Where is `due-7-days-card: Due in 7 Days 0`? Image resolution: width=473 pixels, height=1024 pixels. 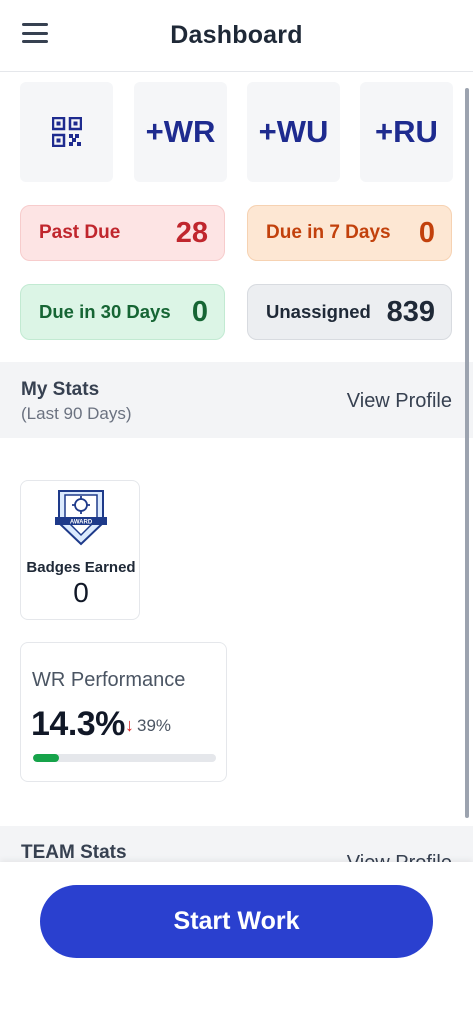
due-7-days-card: Due in 7 Days 0 is located at coordinates (349, 233).